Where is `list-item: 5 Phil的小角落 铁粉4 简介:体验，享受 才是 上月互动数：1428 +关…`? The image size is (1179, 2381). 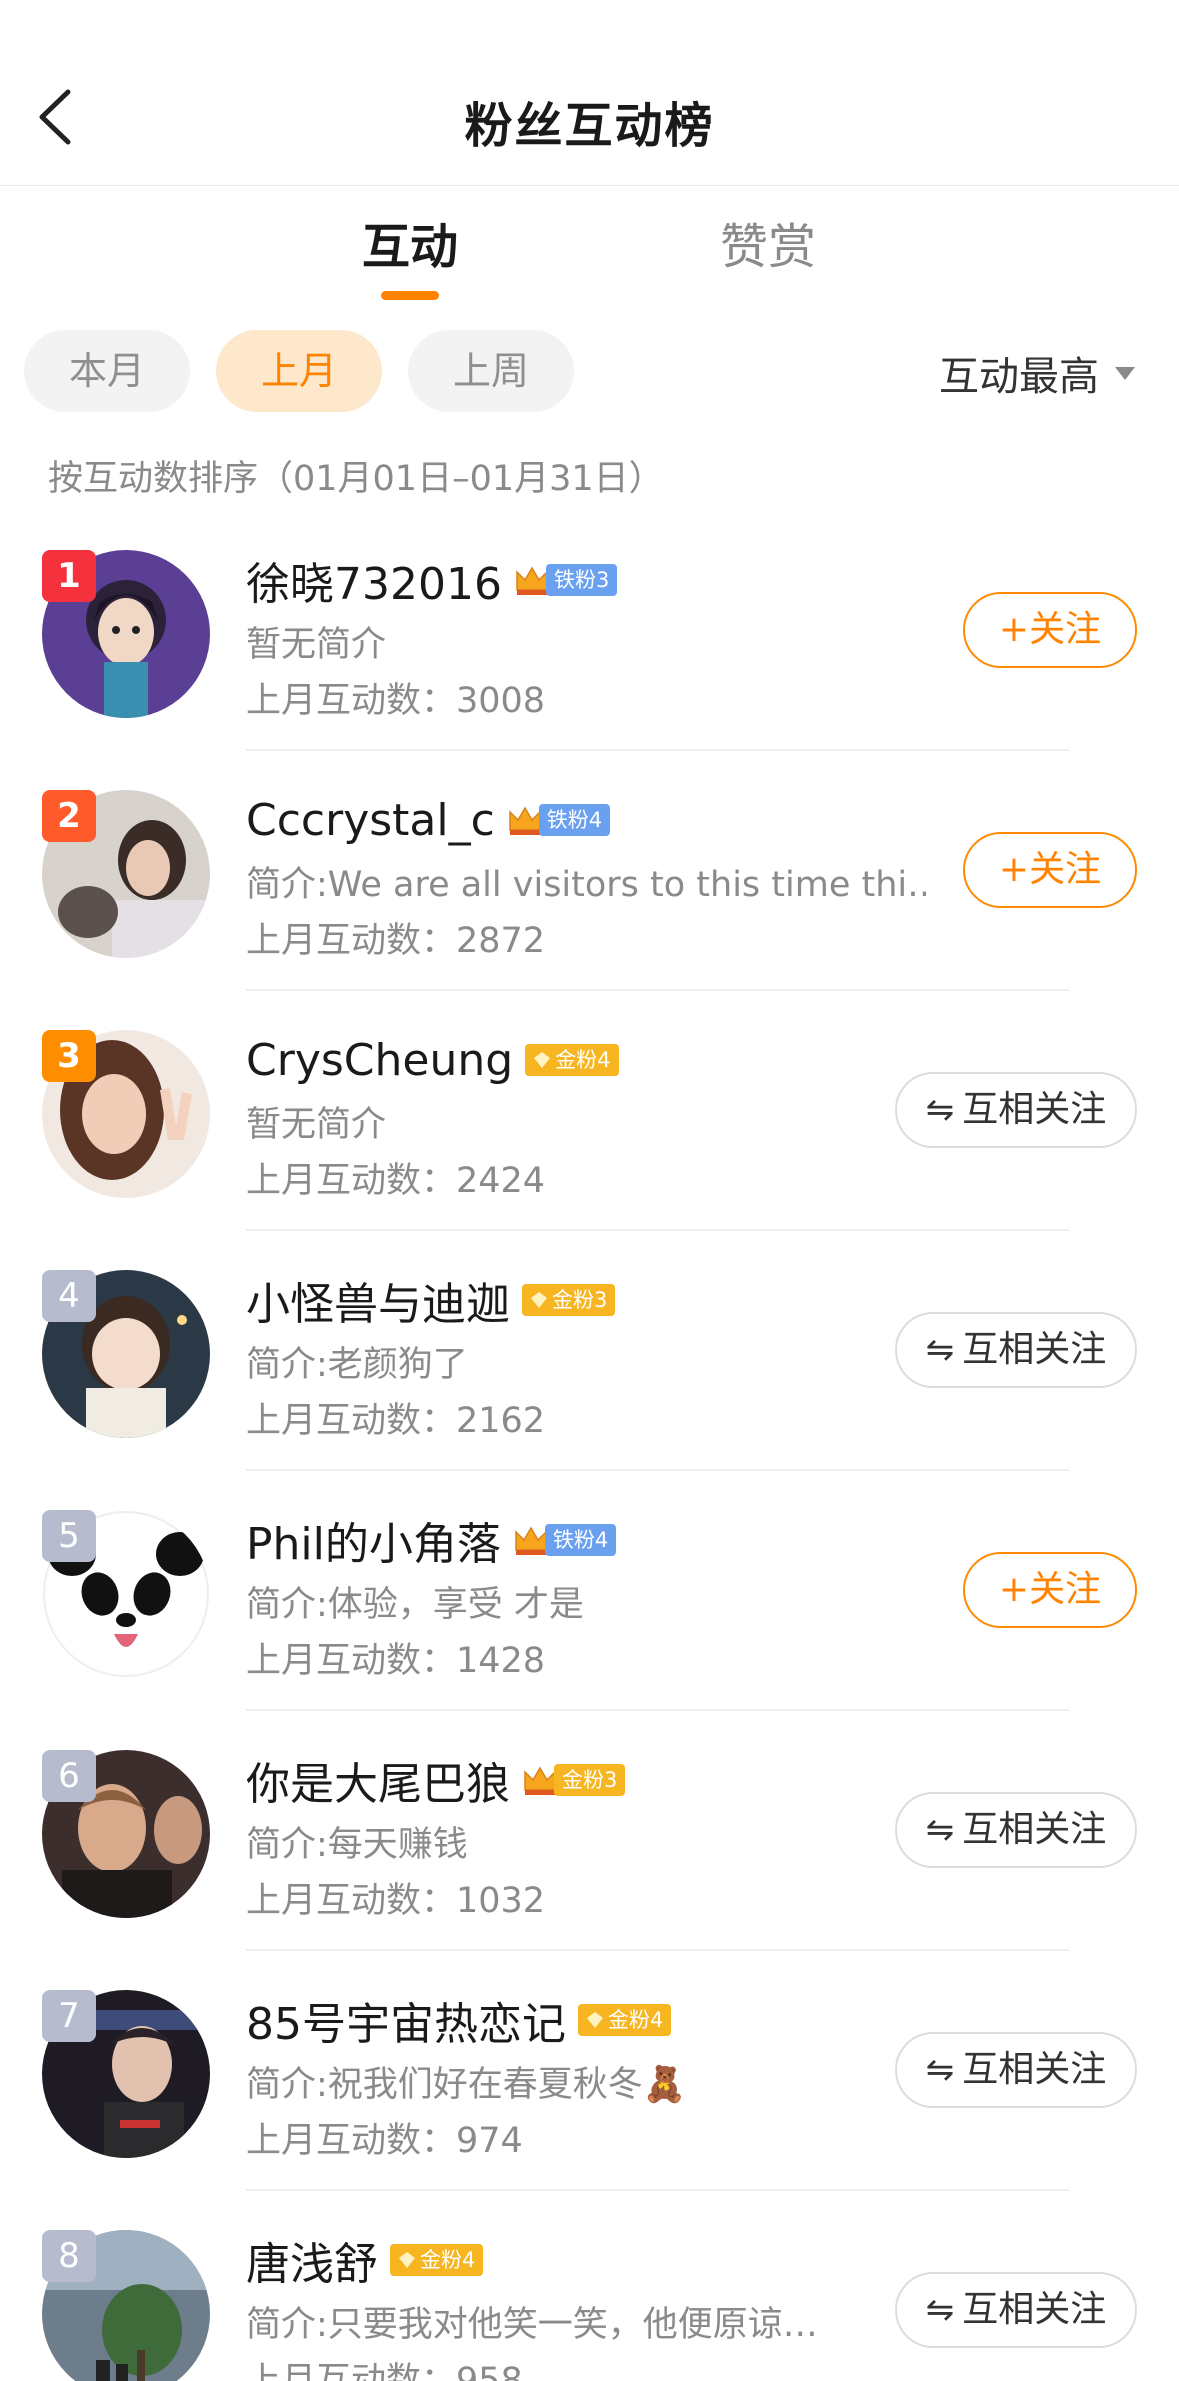 list-item: 5 Phil的小角落 铁粉4 简介:体验，享受 才是 上月互动数：1428 +关… is located at coordinates (589, 1620).